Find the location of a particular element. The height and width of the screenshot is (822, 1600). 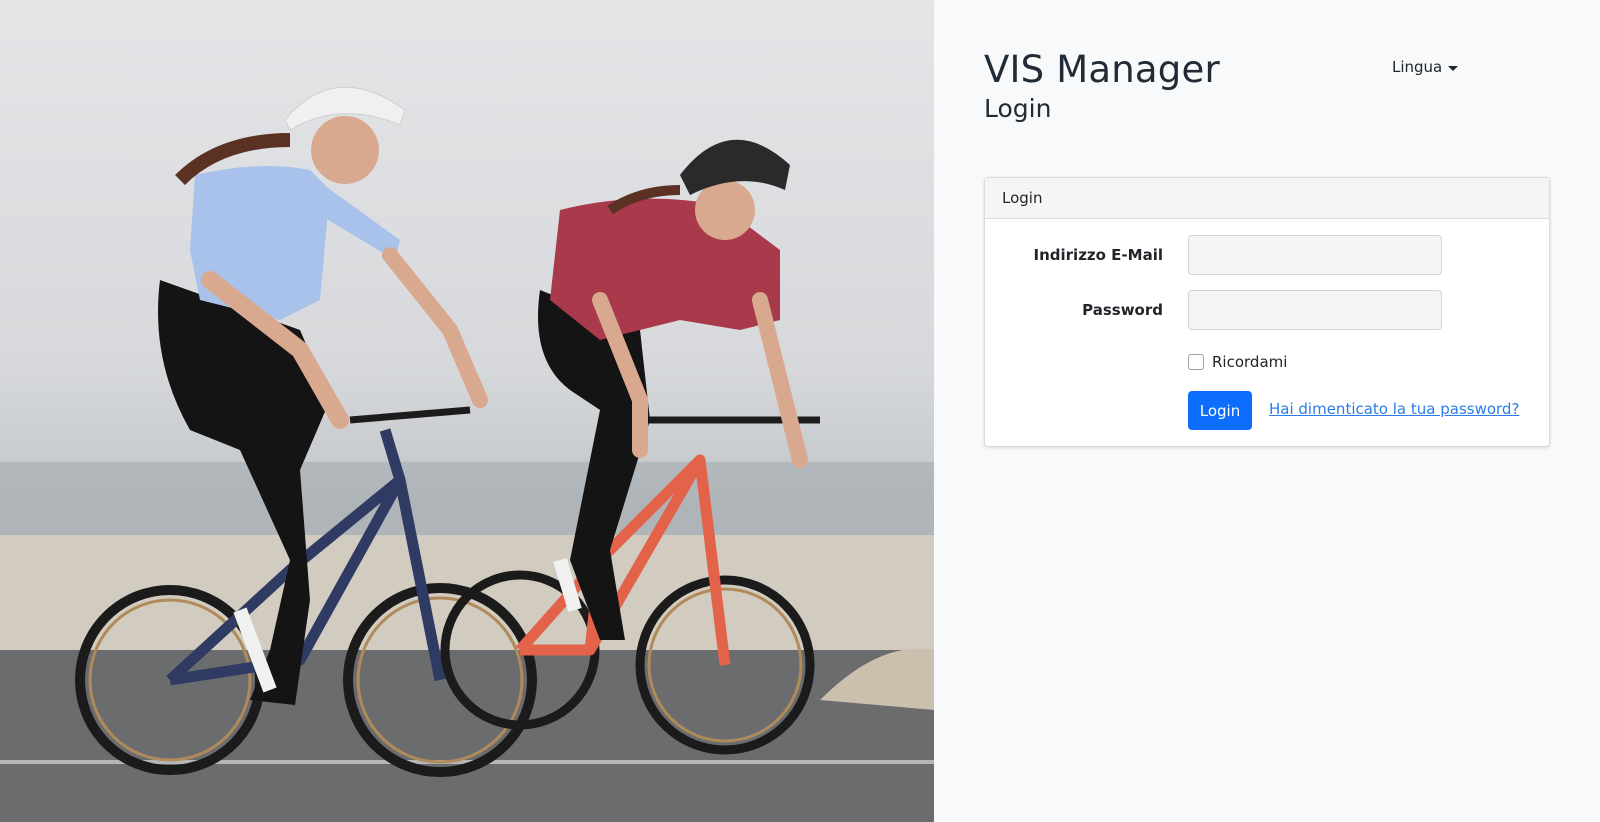

language-dropdown: Lingua is located at coordinates (1425, 67).